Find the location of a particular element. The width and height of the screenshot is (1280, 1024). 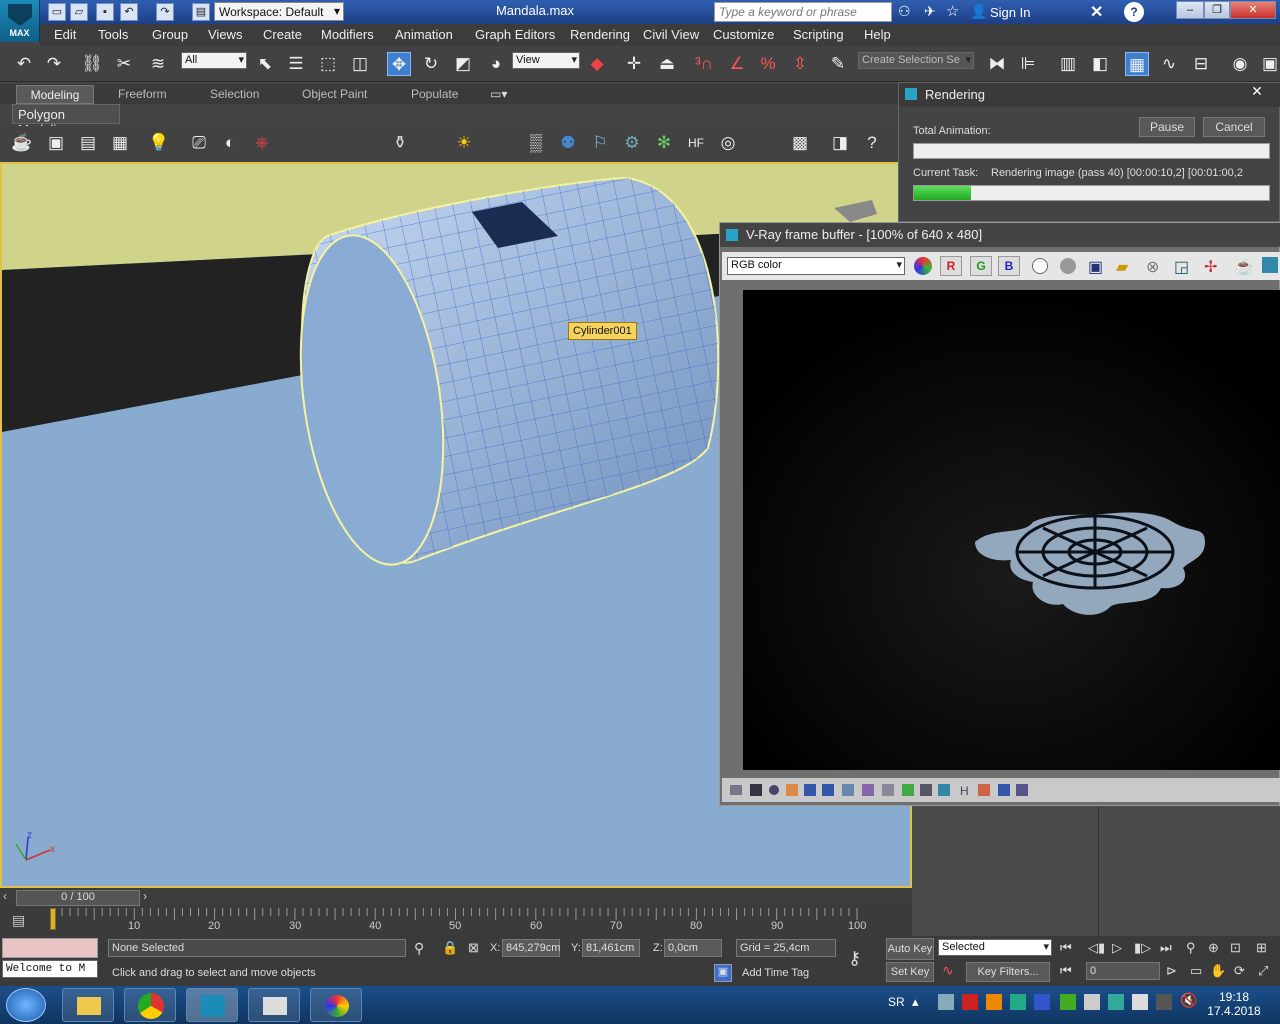

set-key-button: Set Key is located at coordinates (910, 972).